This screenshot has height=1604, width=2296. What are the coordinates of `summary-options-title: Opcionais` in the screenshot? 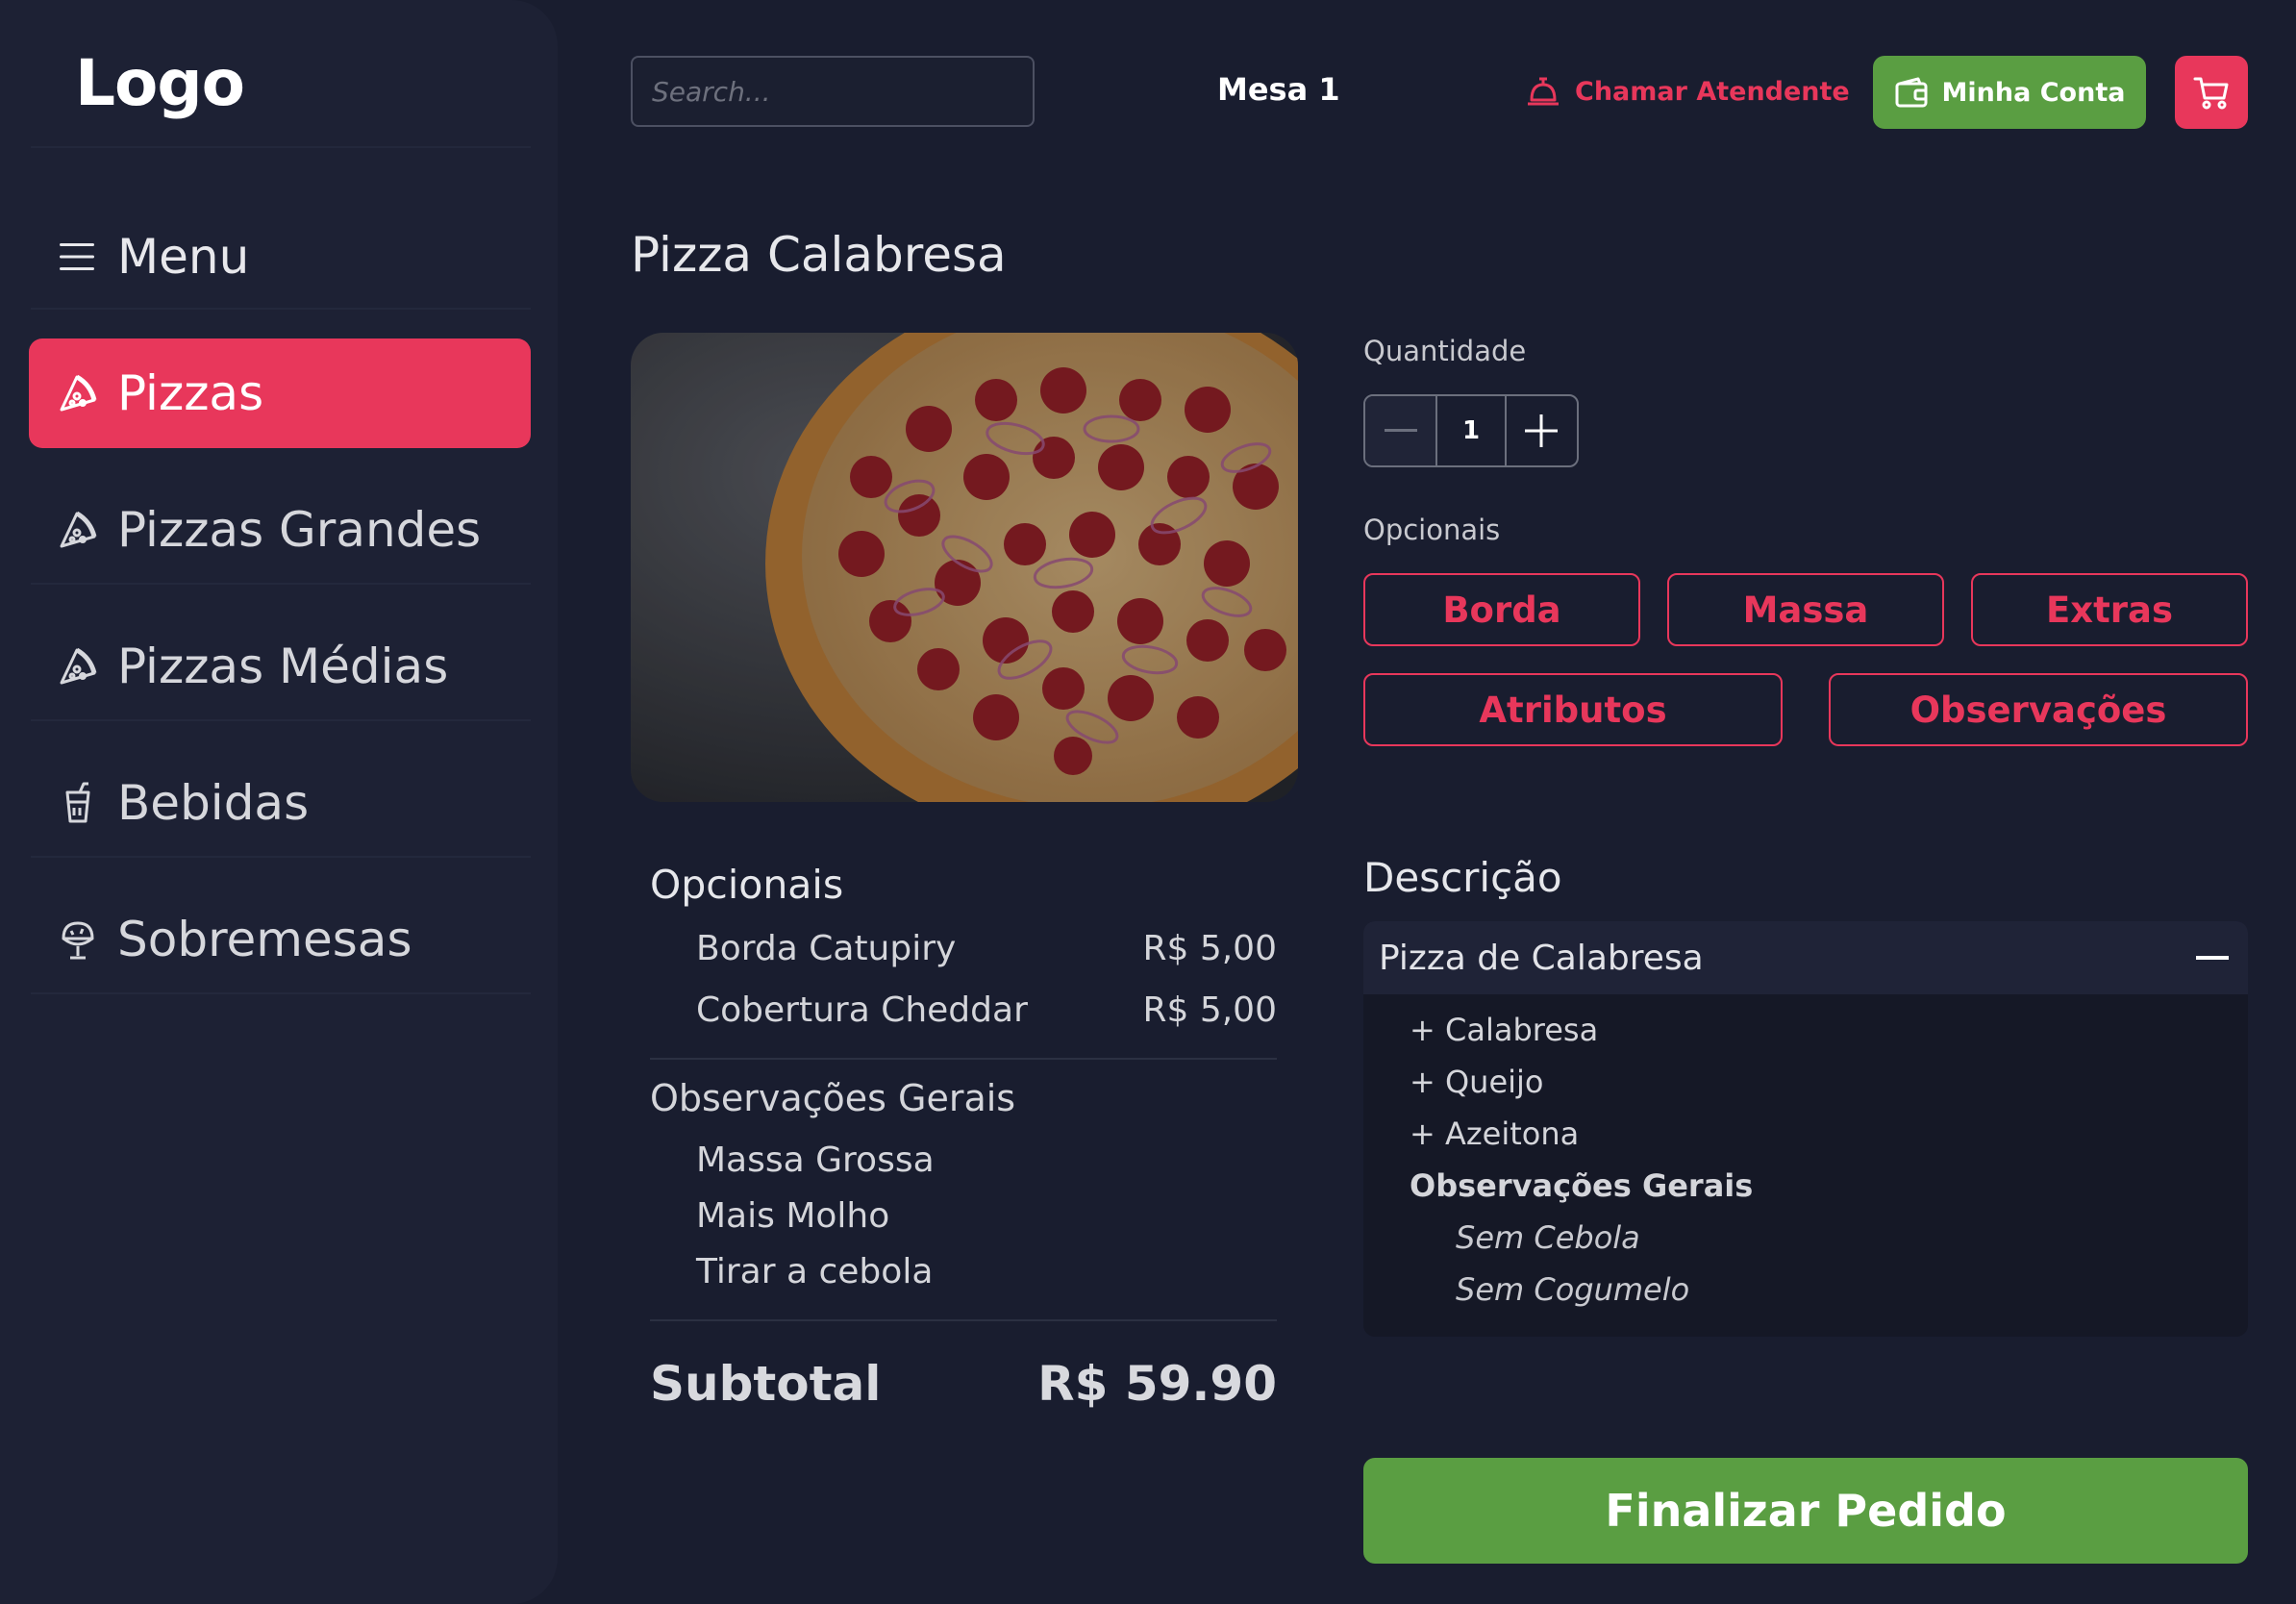 It's located at (747, 885).